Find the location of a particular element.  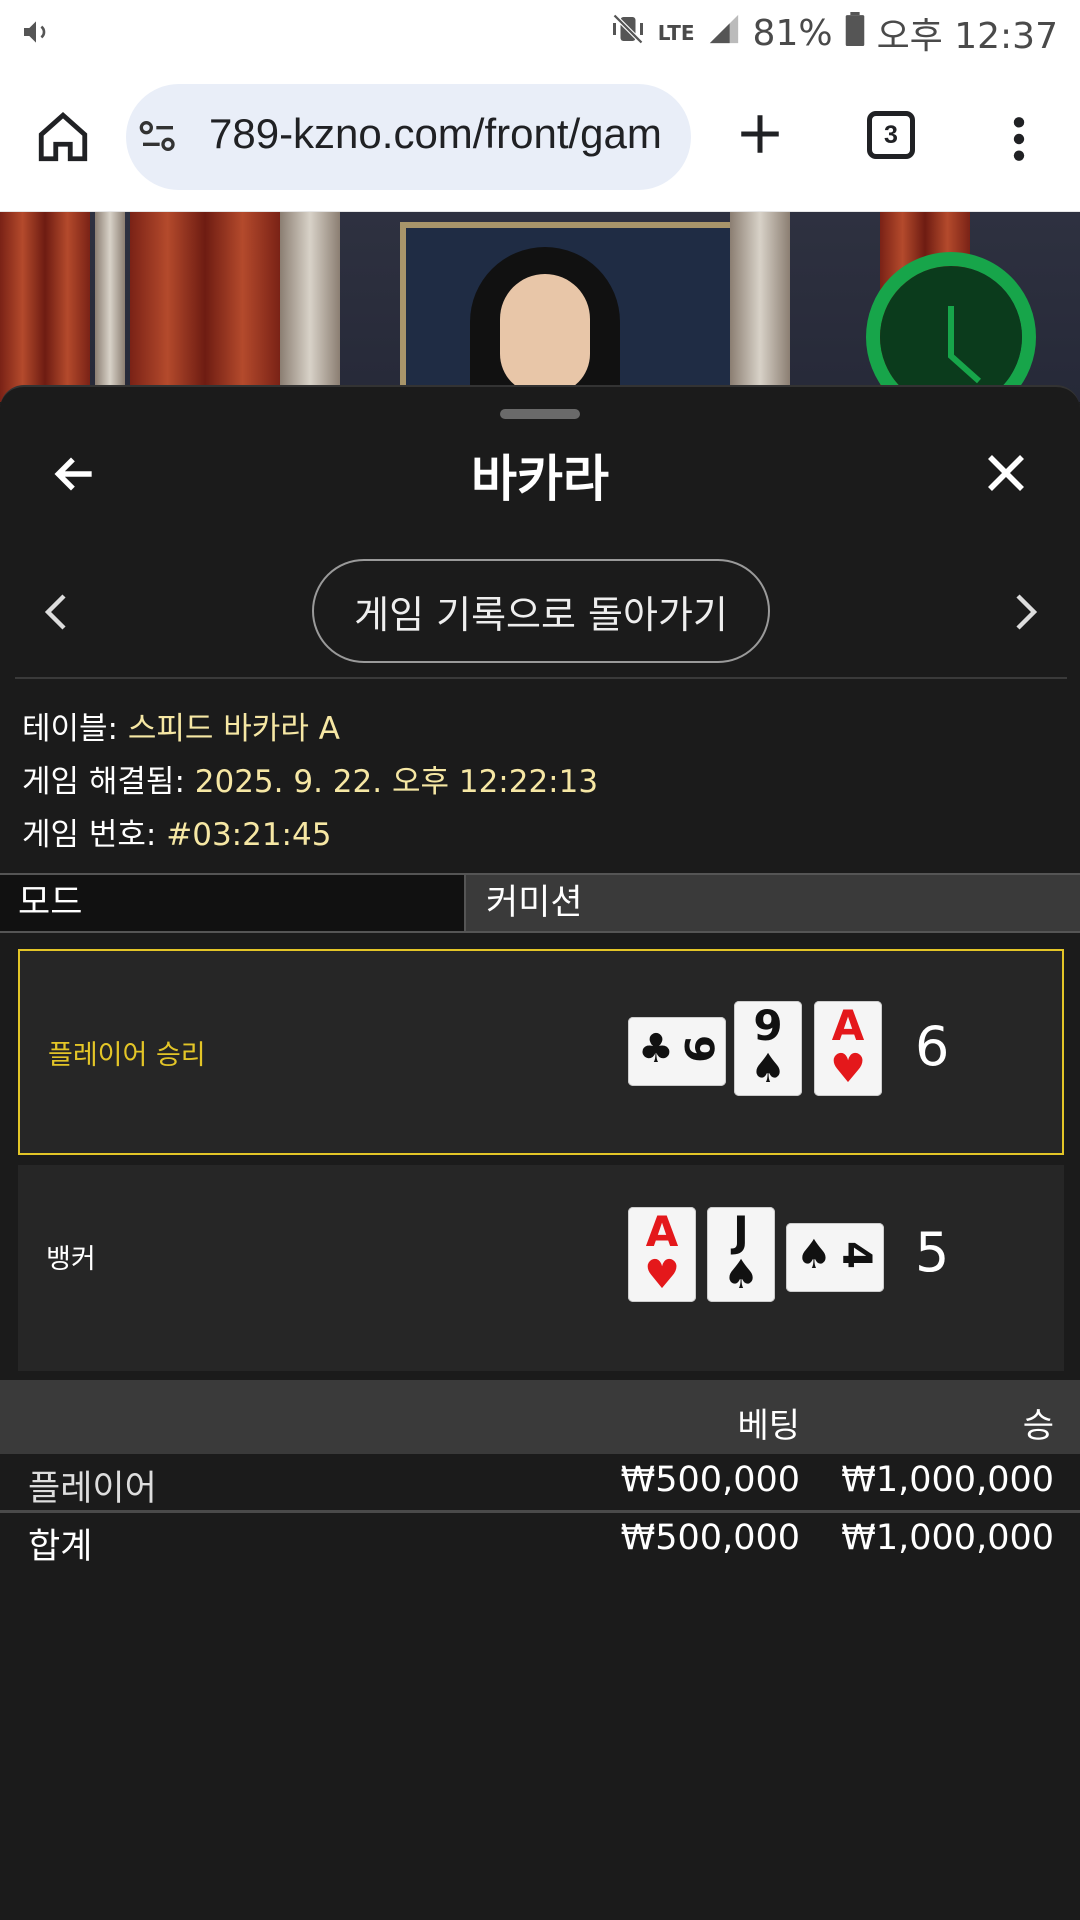

home-icon is located at coordinates (63, 137).